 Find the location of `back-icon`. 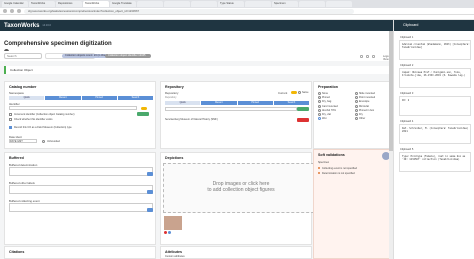

back-icon is located at coordinates (5, 11).